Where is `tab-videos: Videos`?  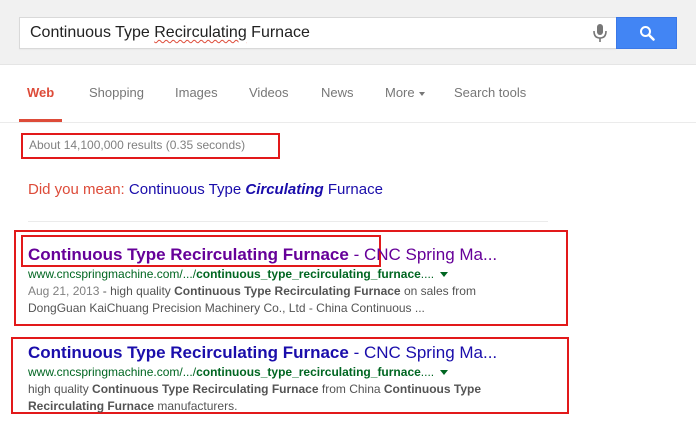
tab-videos: Videos is located at coordinates (269, 92).